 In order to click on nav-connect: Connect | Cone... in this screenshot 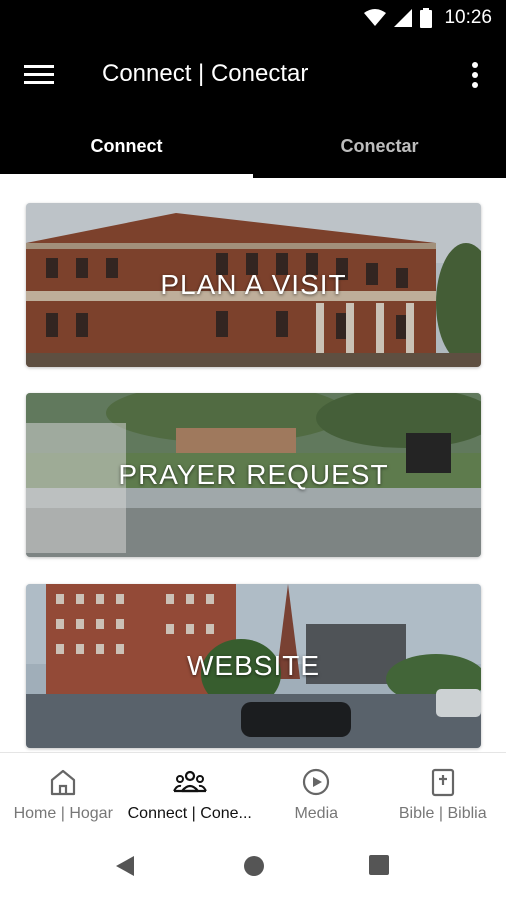, I will do `click(190, 793)`.